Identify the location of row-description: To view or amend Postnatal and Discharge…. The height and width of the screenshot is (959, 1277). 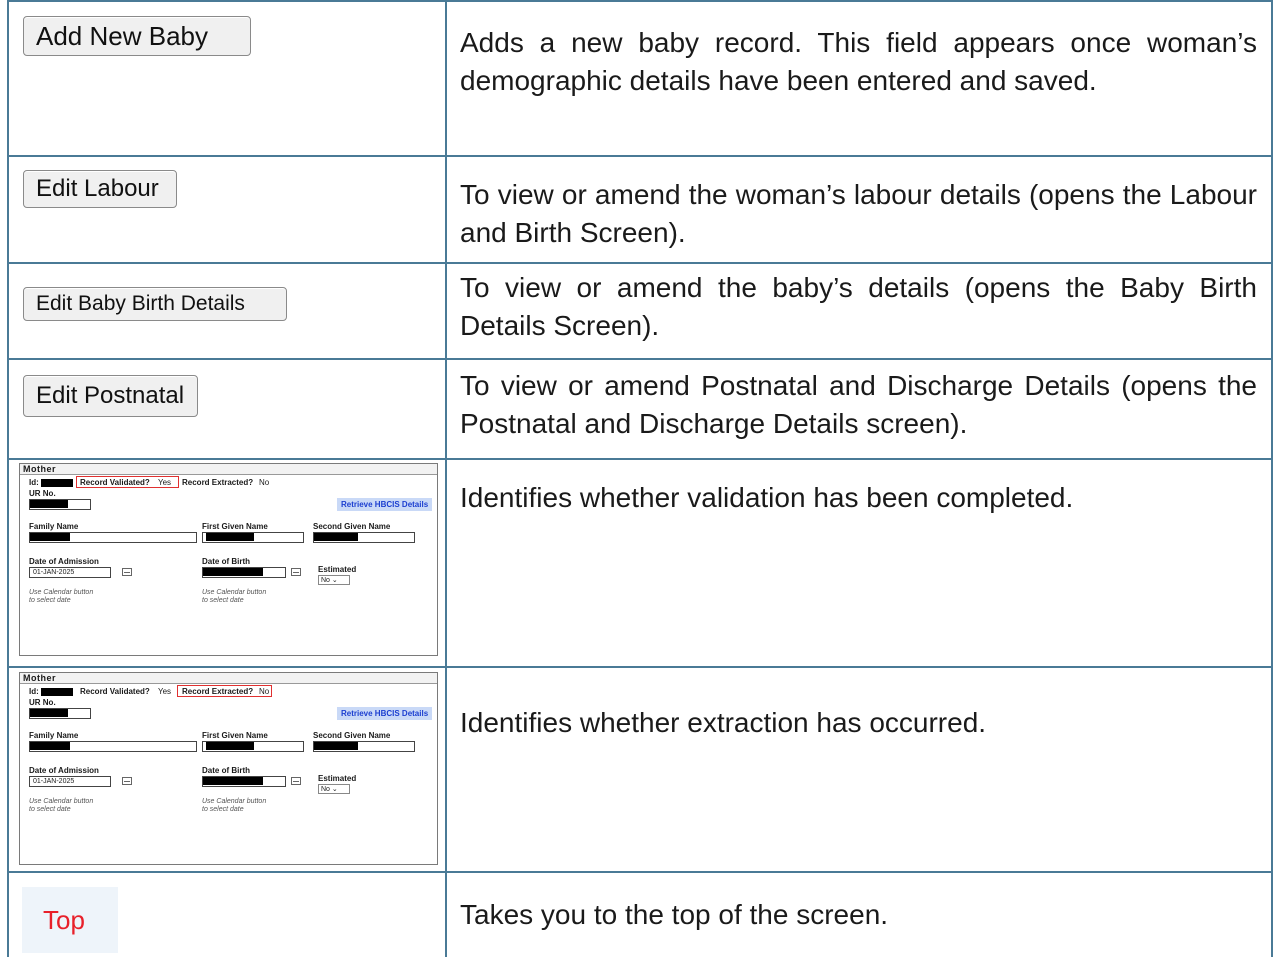
(858, 404).